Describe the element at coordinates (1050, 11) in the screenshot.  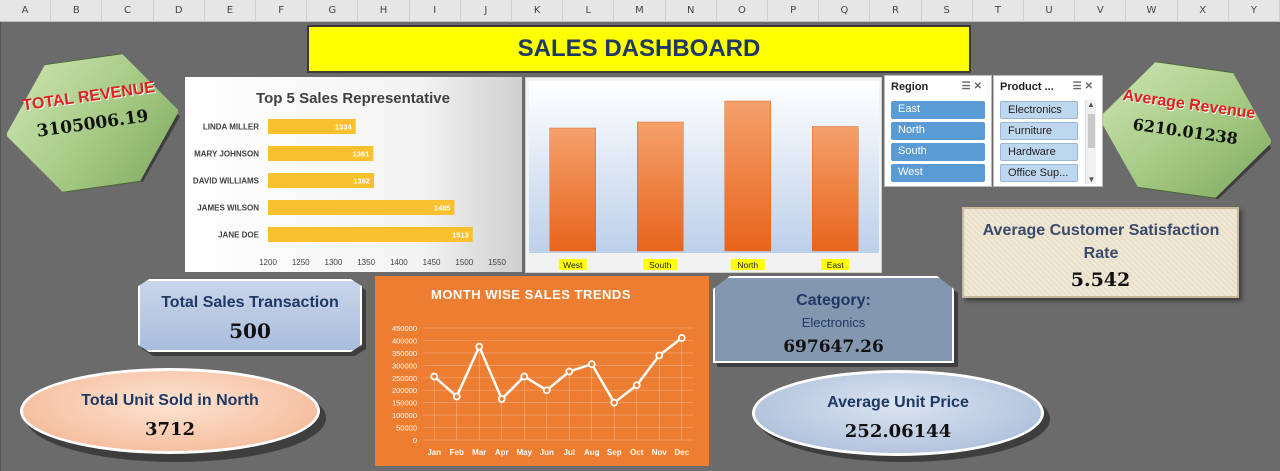
I see `column-header-u: U` at that location.